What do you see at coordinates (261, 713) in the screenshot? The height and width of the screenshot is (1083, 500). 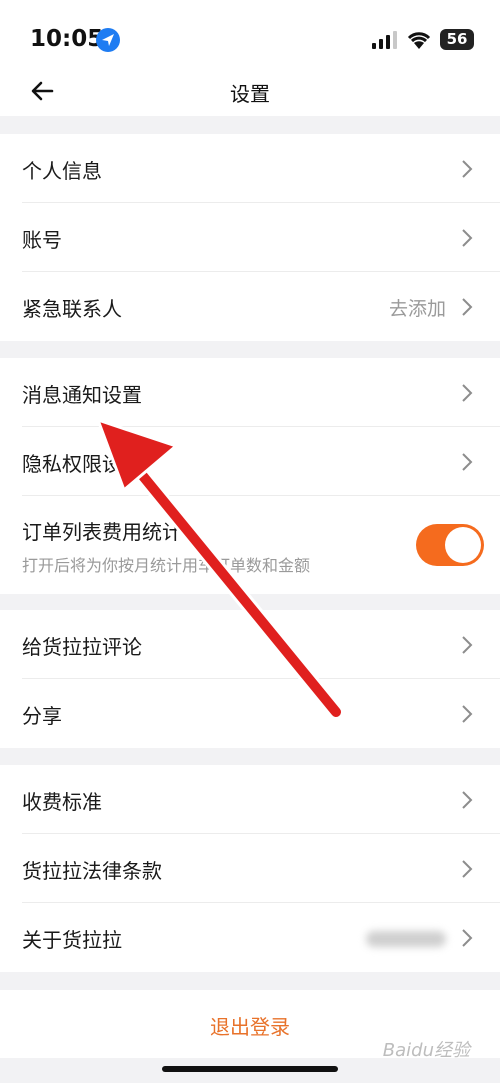 I see `row-share: 分享` at bounding box center [261, 713].